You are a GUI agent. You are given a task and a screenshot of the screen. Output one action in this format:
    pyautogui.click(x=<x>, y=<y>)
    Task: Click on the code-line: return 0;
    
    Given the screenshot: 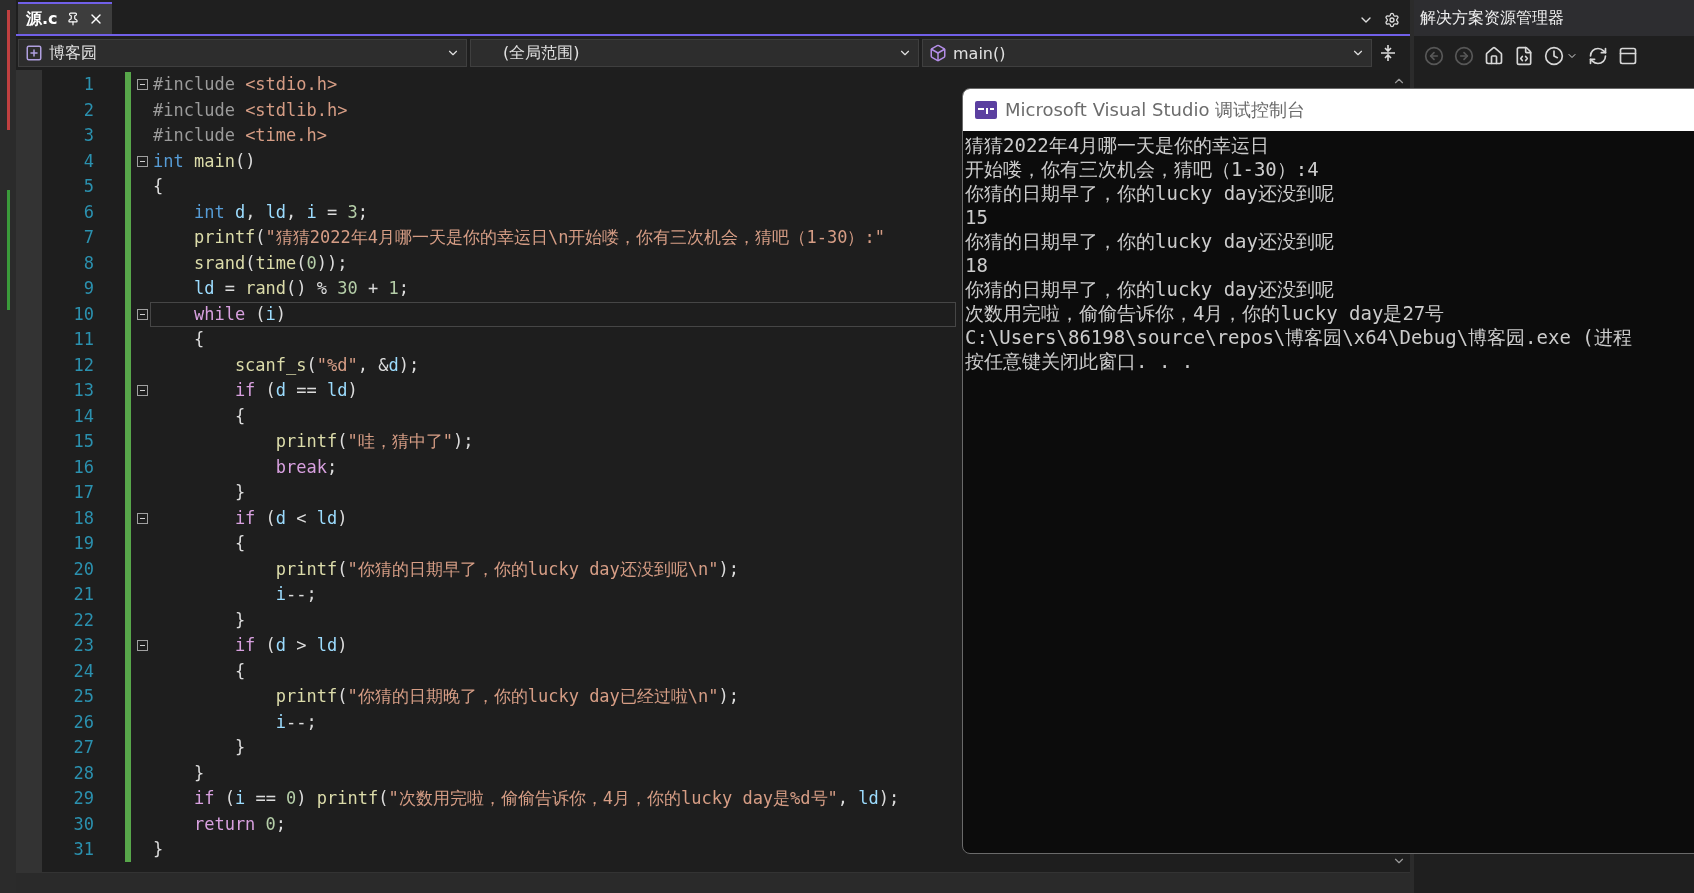 What is the action you would take?
    pyautogui.click(x=240, y=824)
    